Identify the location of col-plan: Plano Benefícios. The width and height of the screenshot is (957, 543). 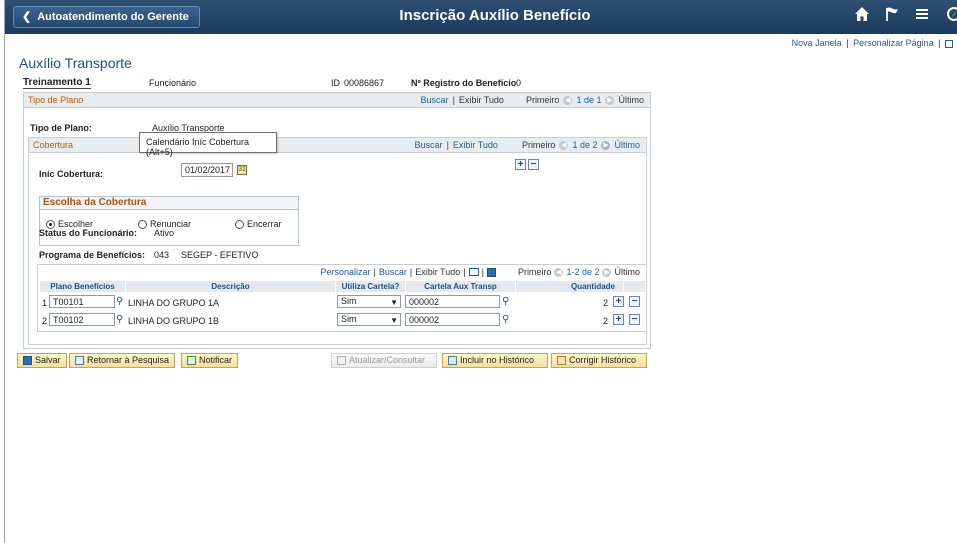
(83, 286).